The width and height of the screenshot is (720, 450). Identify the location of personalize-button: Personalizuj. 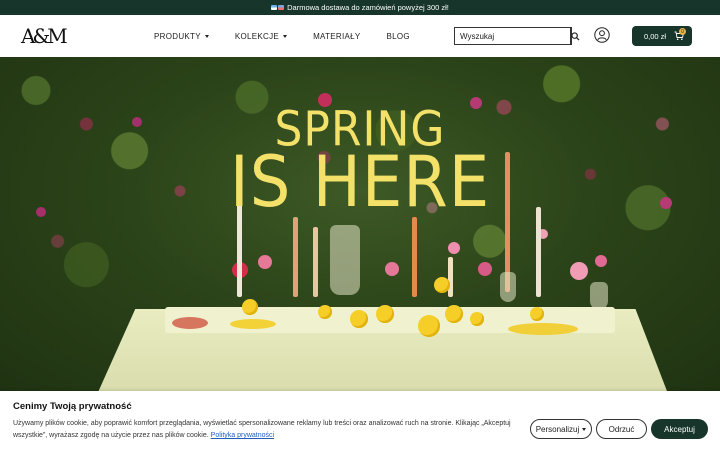
(561, 429).